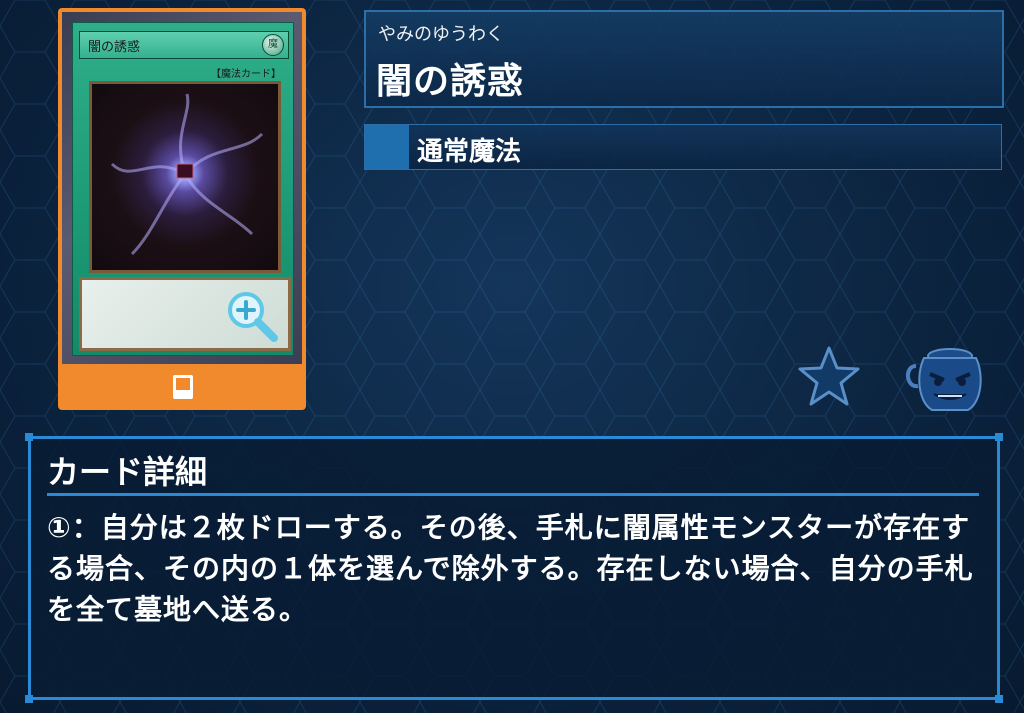  Describe the element at coordinates (246, 74) in the screenshot. I see `card-type-label: 【魔法カード】` at that location.